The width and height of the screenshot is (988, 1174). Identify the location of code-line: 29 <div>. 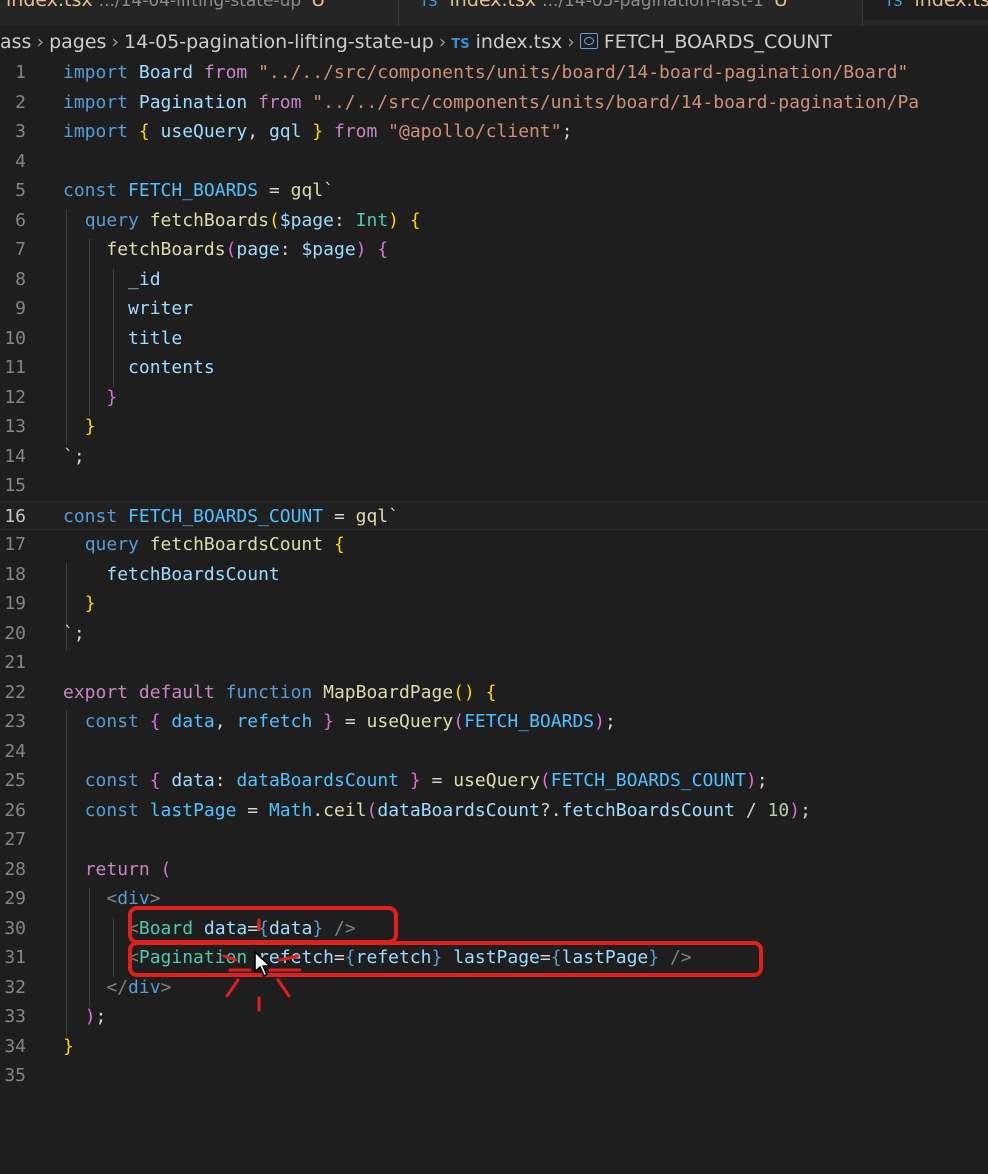
(494, 899).